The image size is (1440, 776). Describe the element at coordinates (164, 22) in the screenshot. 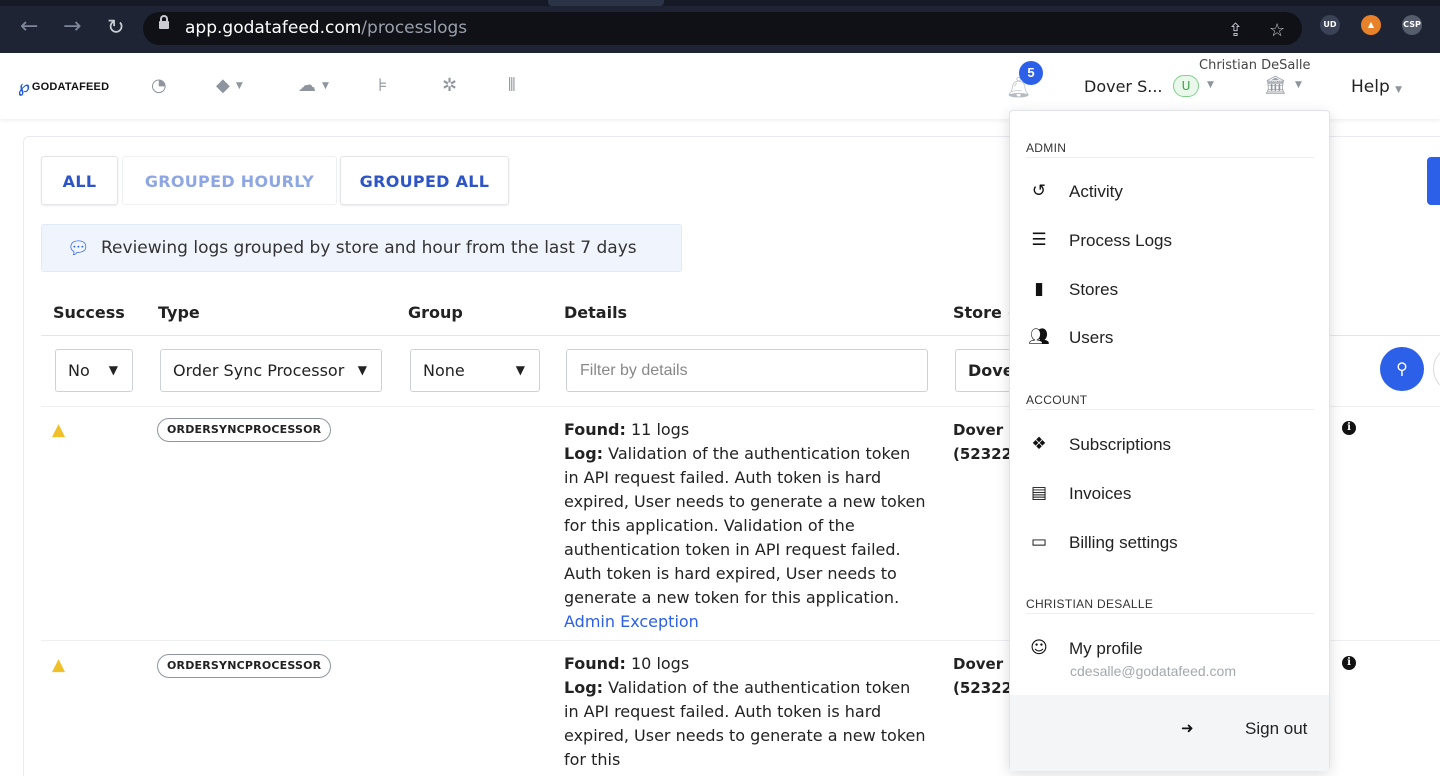

I see `lock-icon` at that location.